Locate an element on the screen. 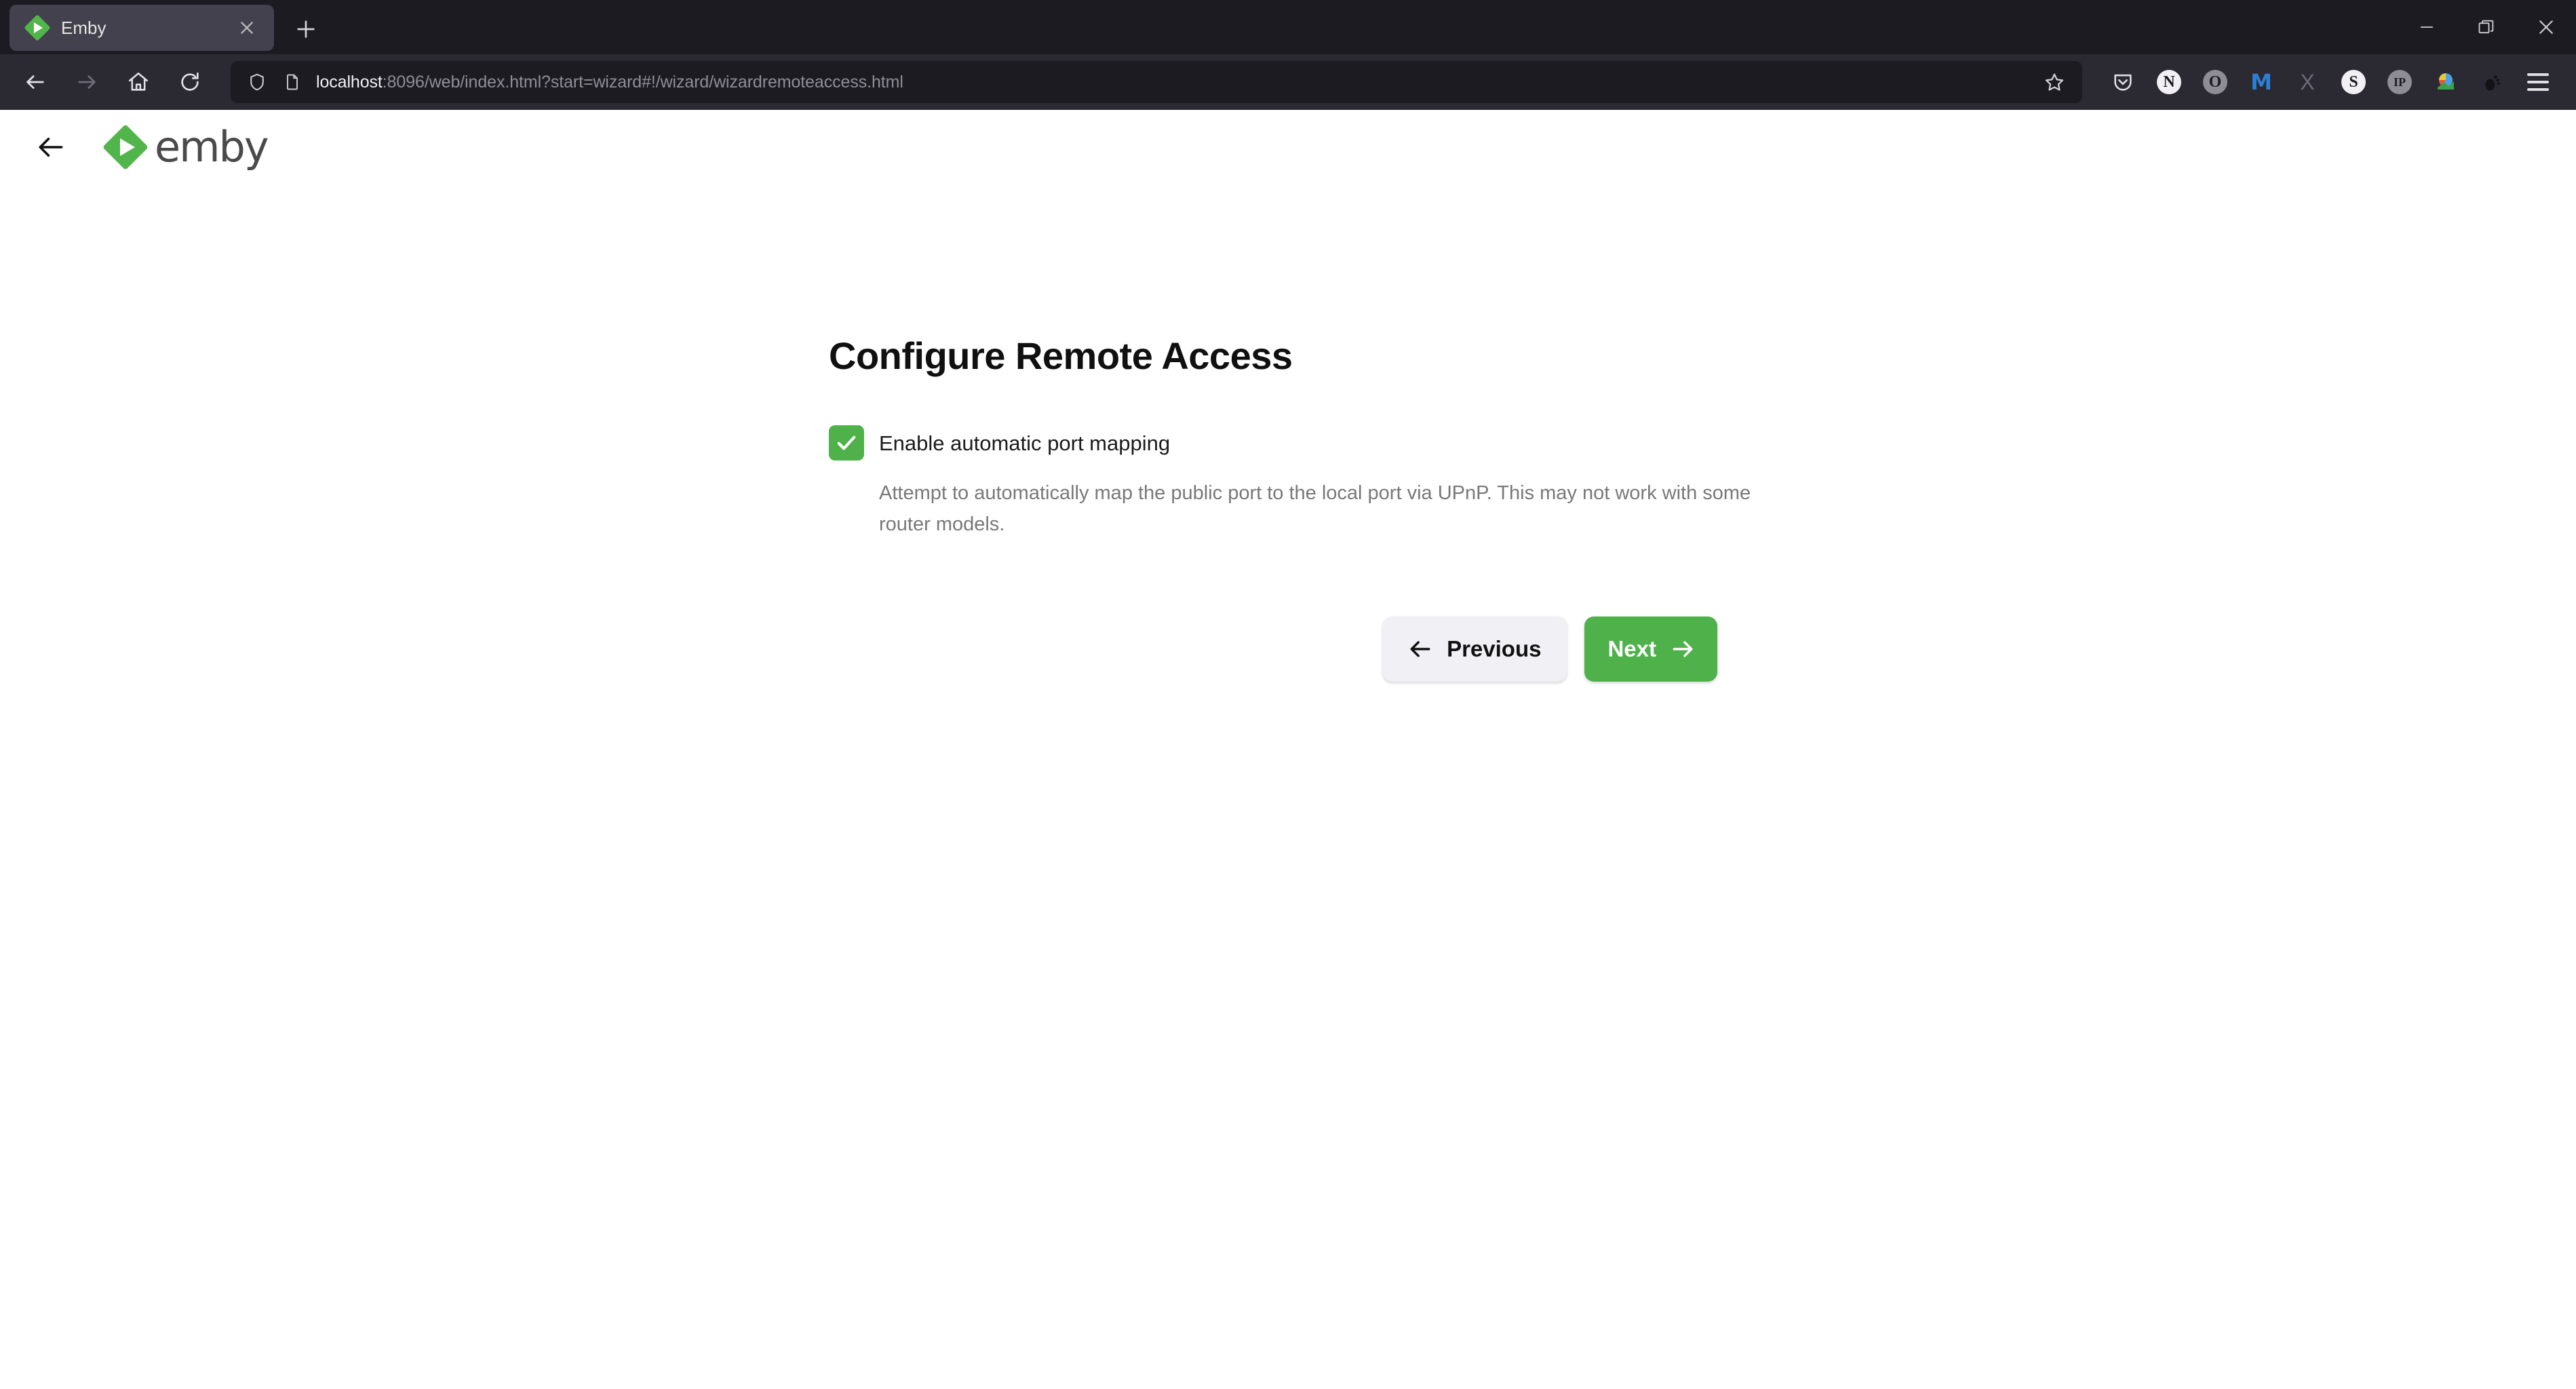 This screenshot has height=1389, width=2576. wizard-button-row: Previous Next is located at coordinates (1273, 649).